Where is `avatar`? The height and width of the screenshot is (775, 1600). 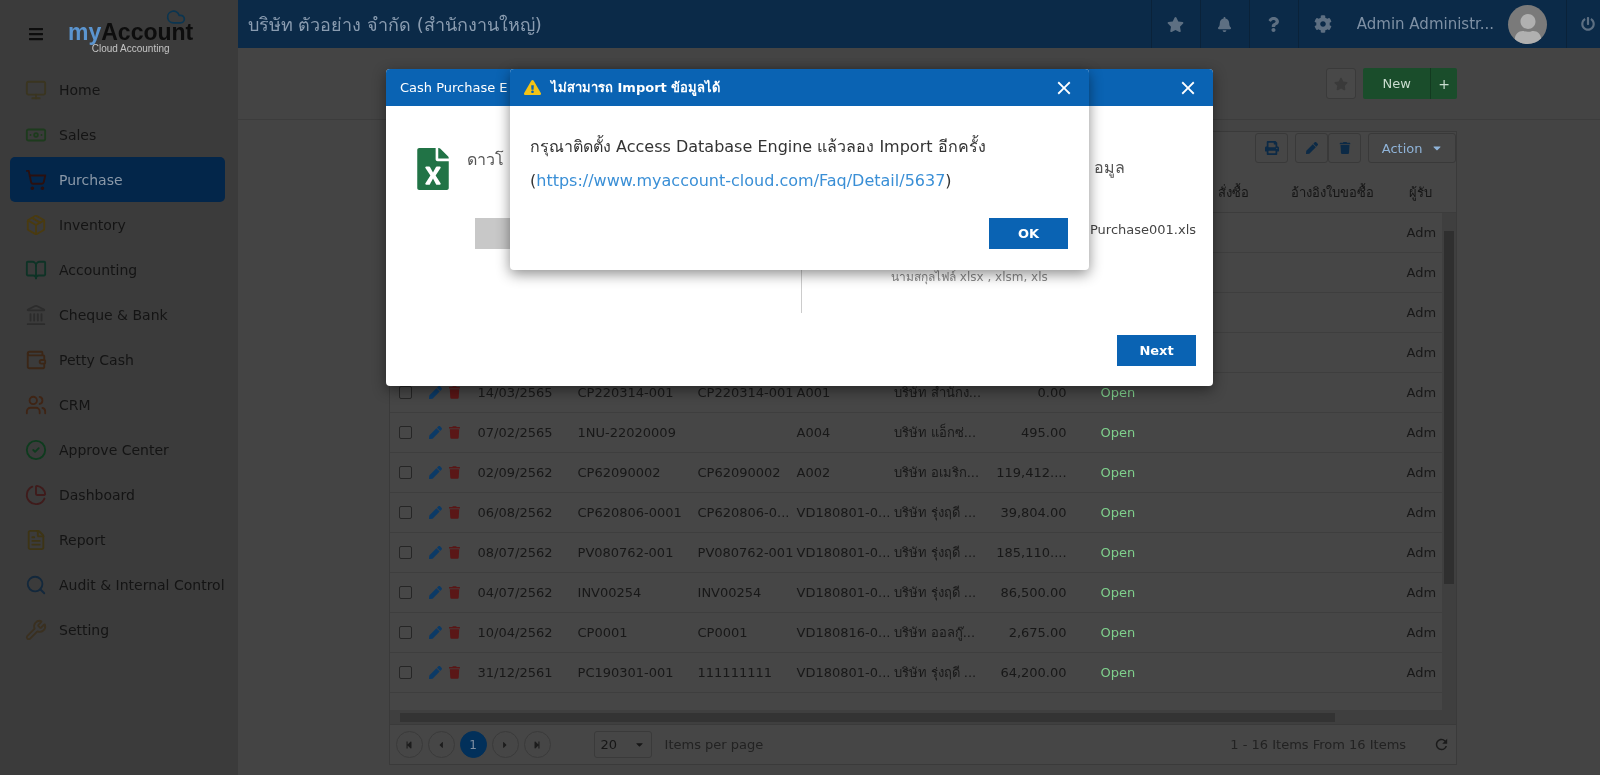 avatar is located at coordinates (1528, 24).